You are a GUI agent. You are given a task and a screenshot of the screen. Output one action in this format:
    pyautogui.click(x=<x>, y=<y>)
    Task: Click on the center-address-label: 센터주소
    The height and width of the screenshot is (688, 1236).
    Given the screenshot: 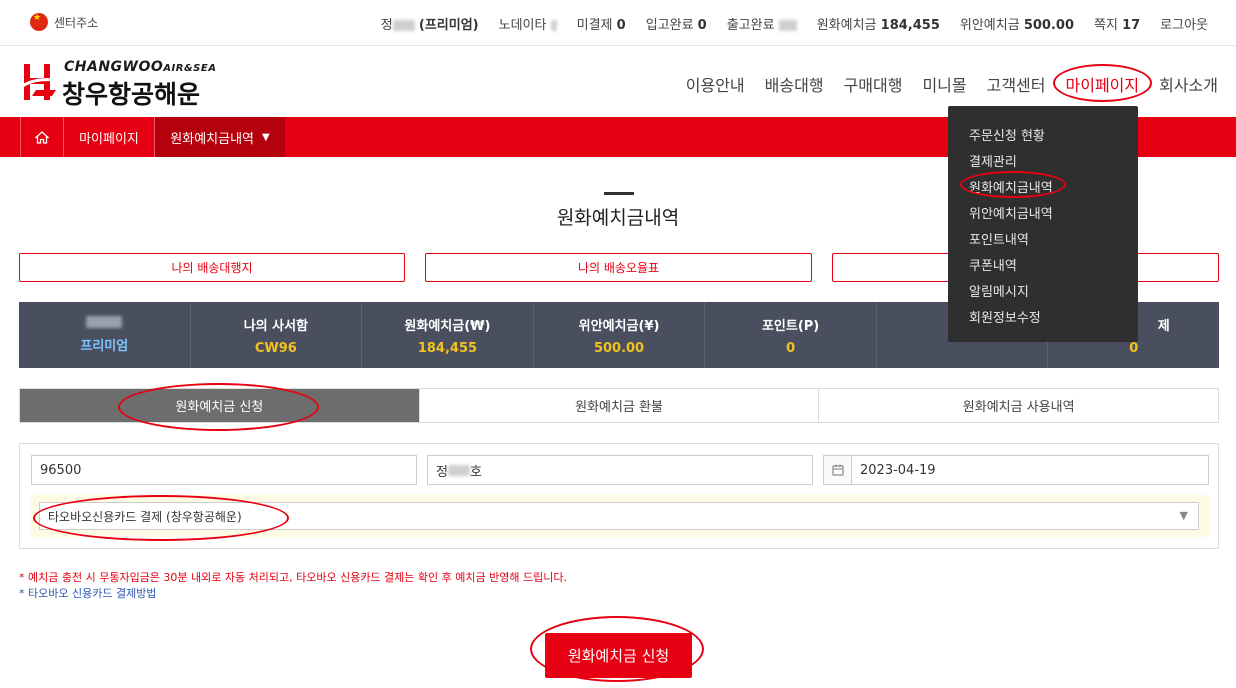 What is the action you would take?
    pyautogui.click(x=76, y=22)
    